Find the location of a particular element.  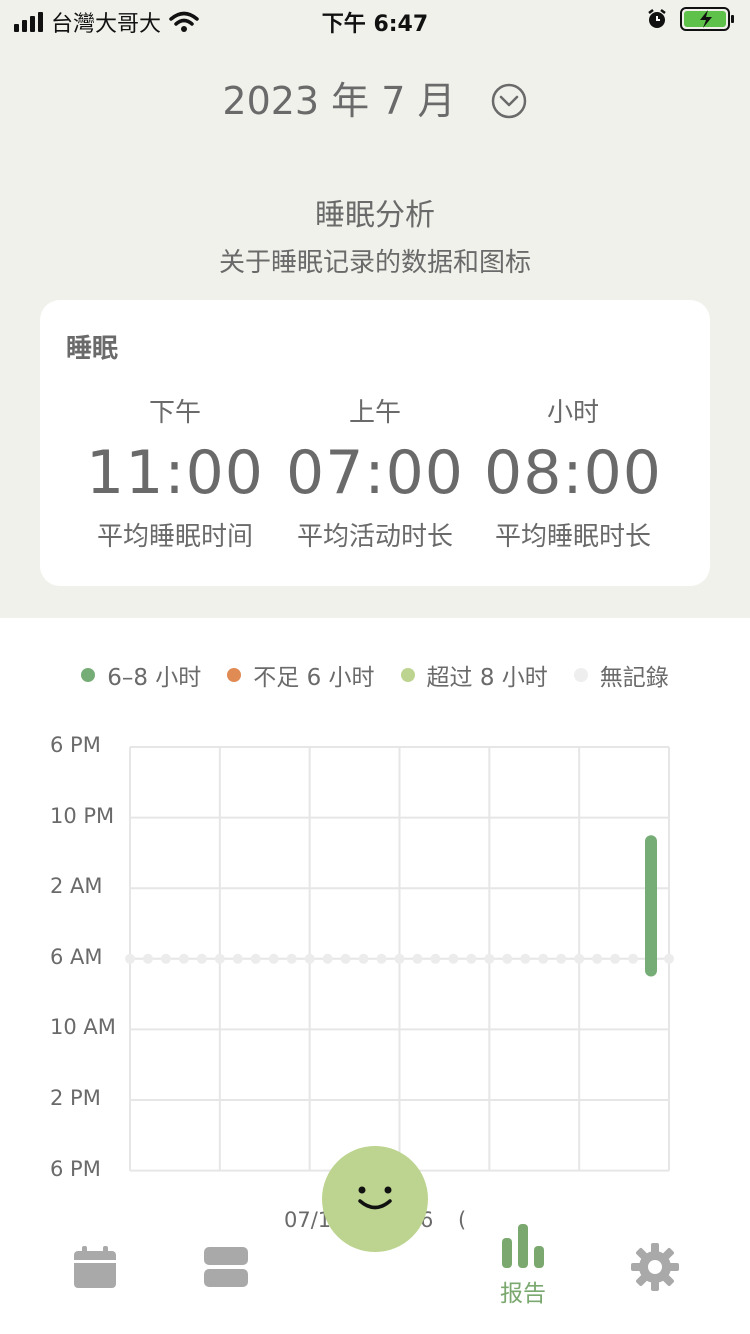

add-mood-button is located at coordinates (375, 1199).